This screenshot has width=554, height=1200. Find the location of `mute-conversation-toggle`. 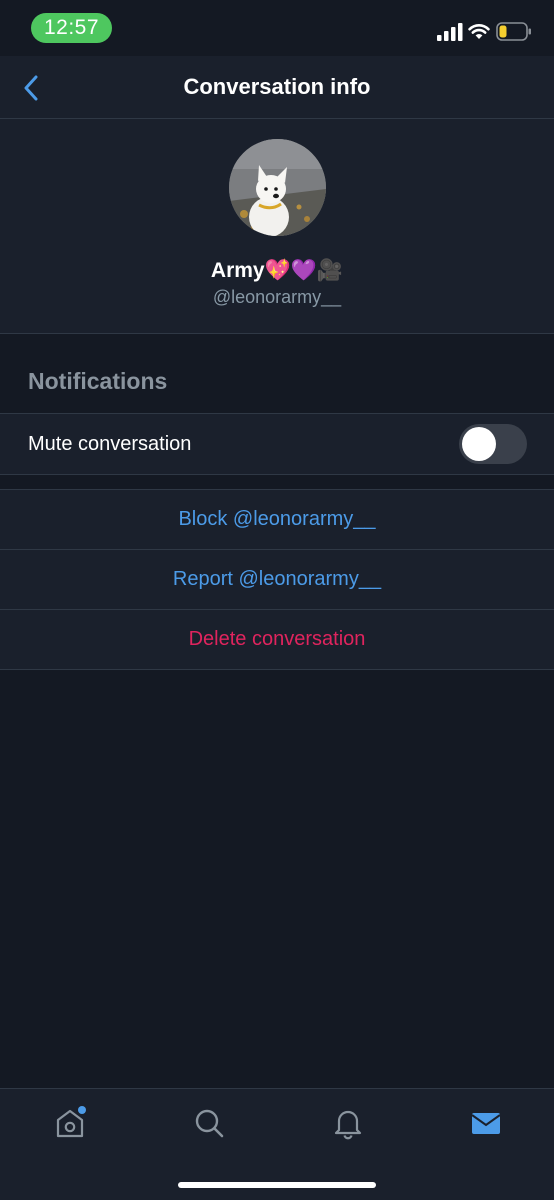

mute-conversation-toggle is located at coordinates (493, 444).